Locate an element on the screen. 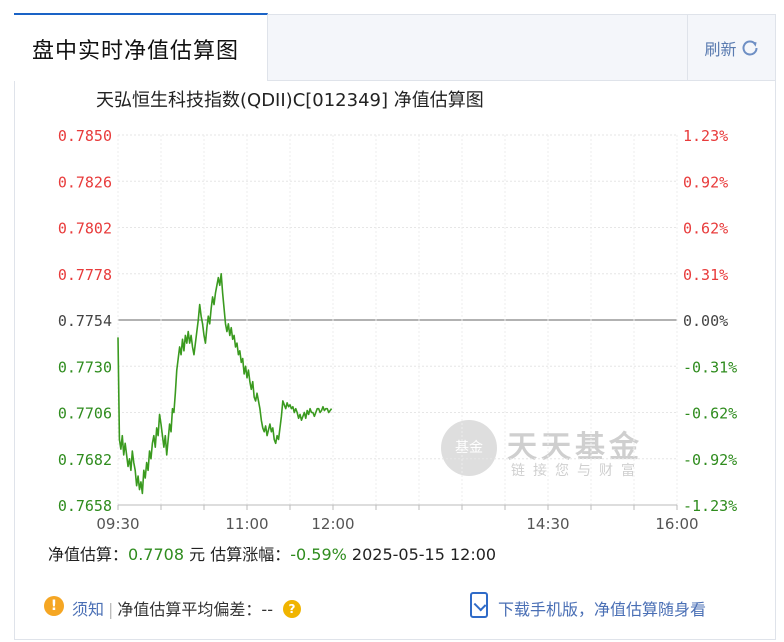  help-icon: ? is located at coordinates (291, 609).